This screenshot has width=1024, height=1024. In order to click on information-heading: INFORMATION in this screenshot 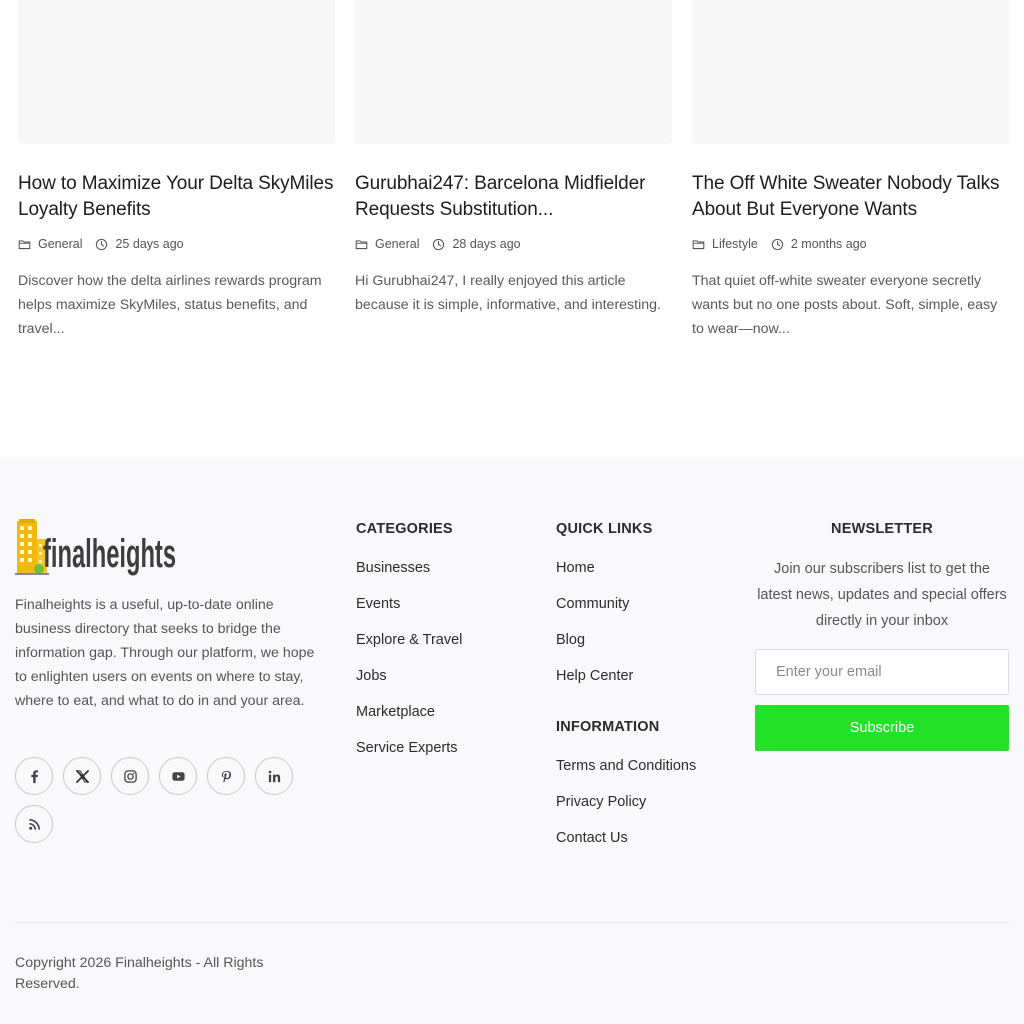, I will do `click(608, 727)`.